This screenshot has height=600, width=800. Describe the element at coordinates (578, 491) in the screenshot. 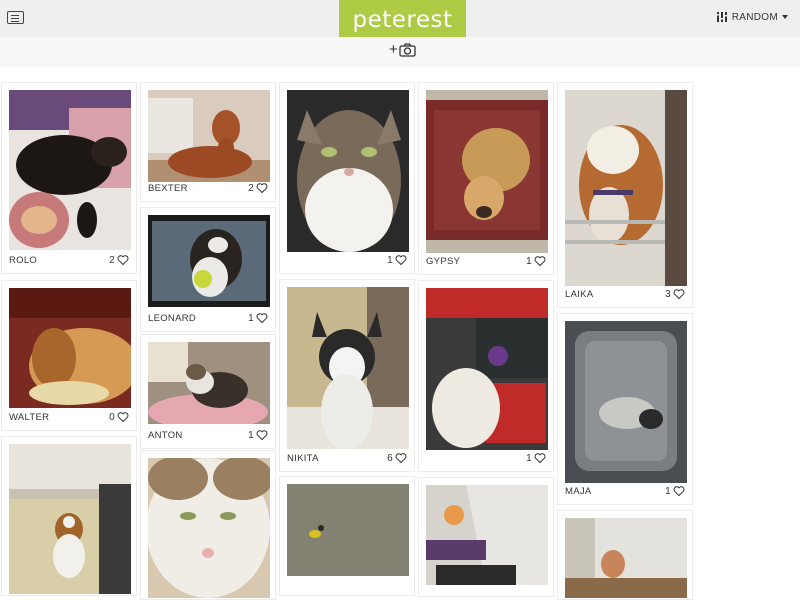

I see `pet-name: MAJA` at that location.